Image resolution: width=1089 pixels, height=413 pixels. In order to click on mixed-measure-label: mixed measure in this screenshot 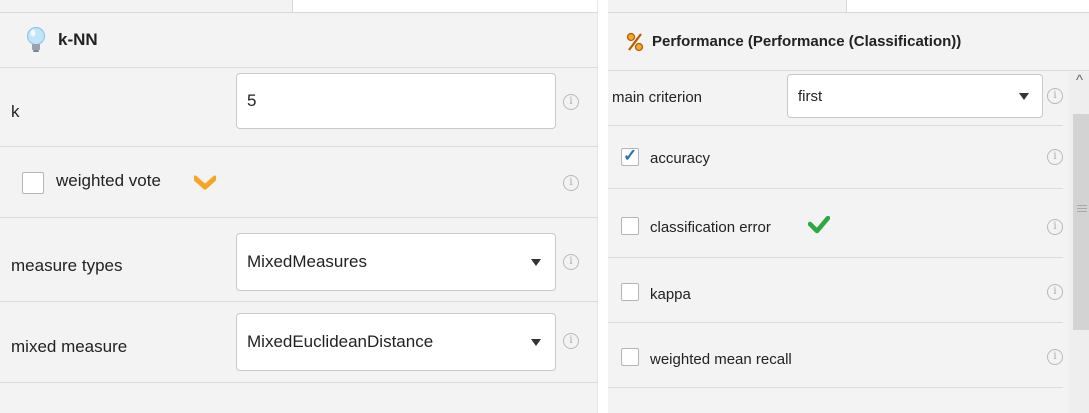, I will do `click(69, 346)`.